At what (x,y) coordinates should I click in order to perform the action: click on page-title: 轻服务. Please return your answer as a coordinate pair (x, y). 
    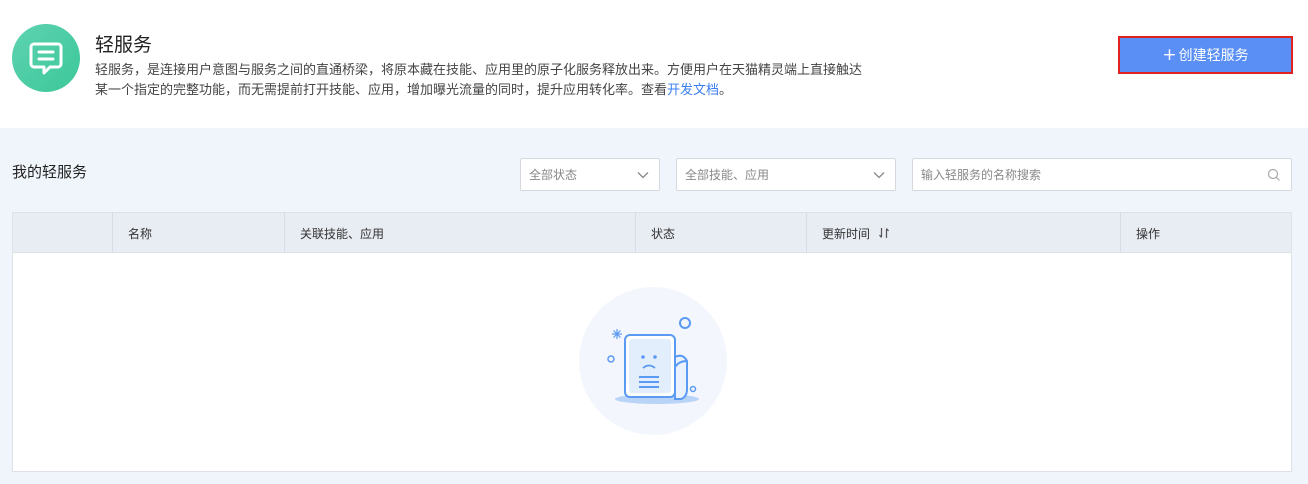
    Looking at the image, I should click on (124, 45).